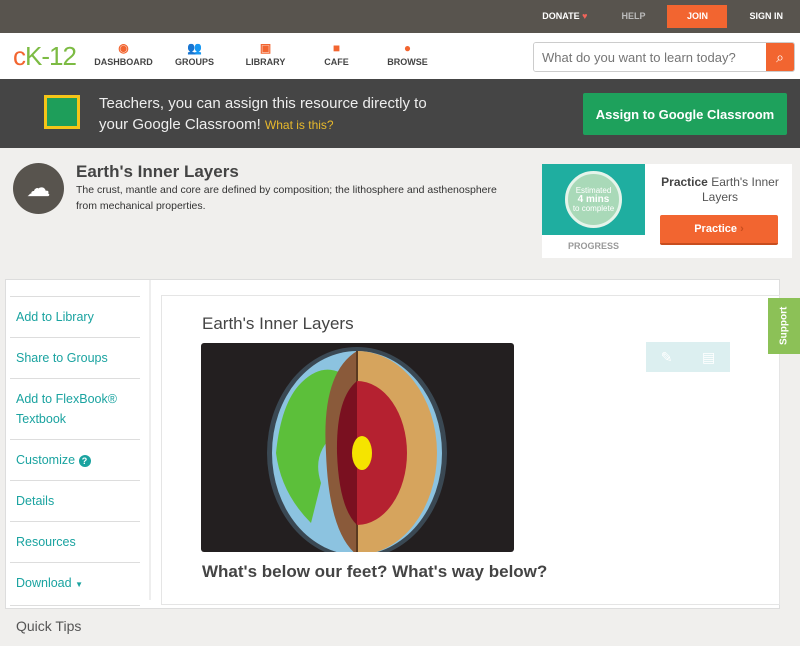 This screenshot has width=800, height=646. Describe the element at coordinates (75, 541) in the screenshot. I see `sidebar-resources: Resources` at that location.